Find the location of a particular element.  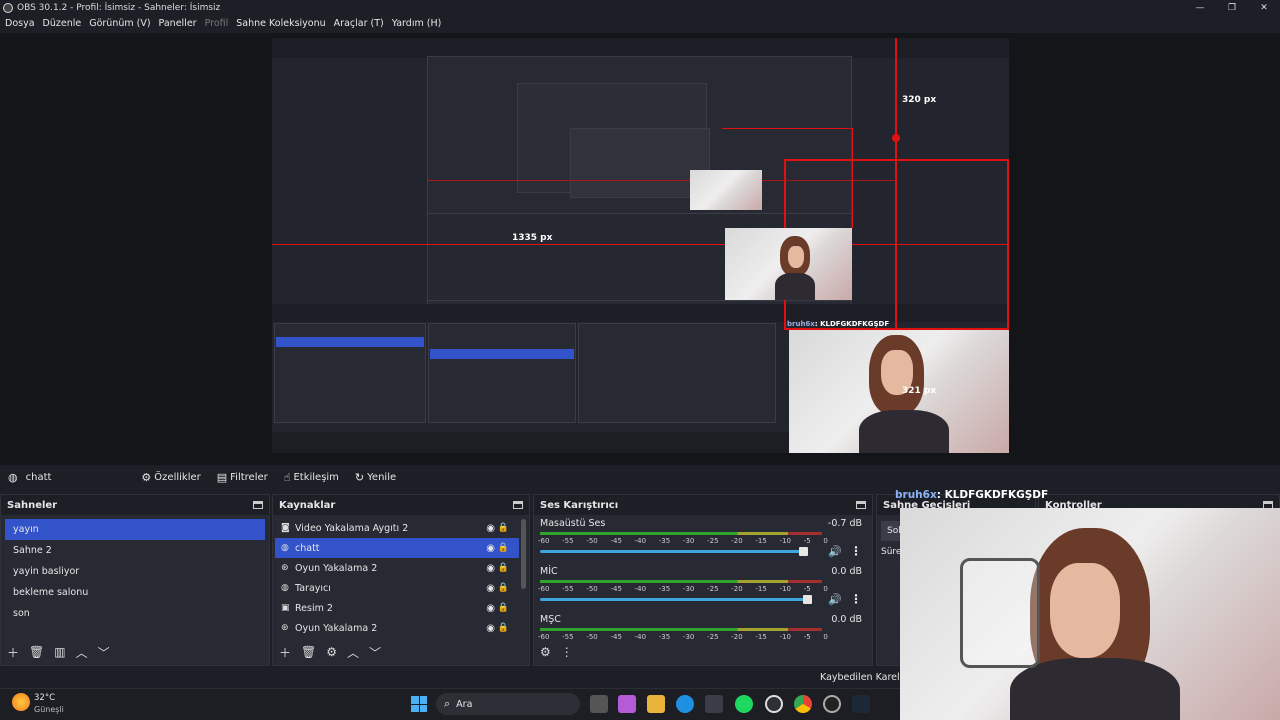

meter-tick-label: -15 is located at coordinates (761, 541).